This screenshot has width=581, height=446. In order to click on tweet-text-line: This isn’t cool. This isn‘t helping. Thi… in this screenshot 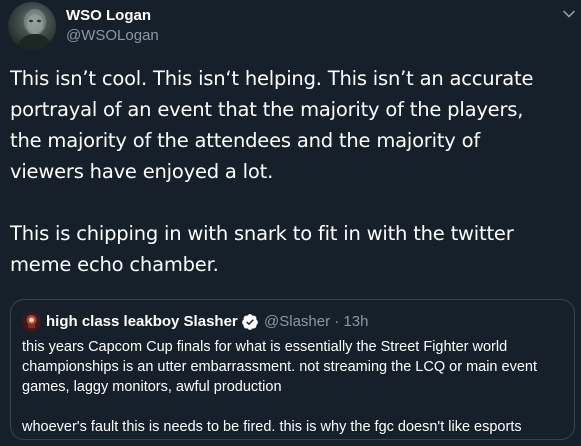, I will do `click(272, 78)`.